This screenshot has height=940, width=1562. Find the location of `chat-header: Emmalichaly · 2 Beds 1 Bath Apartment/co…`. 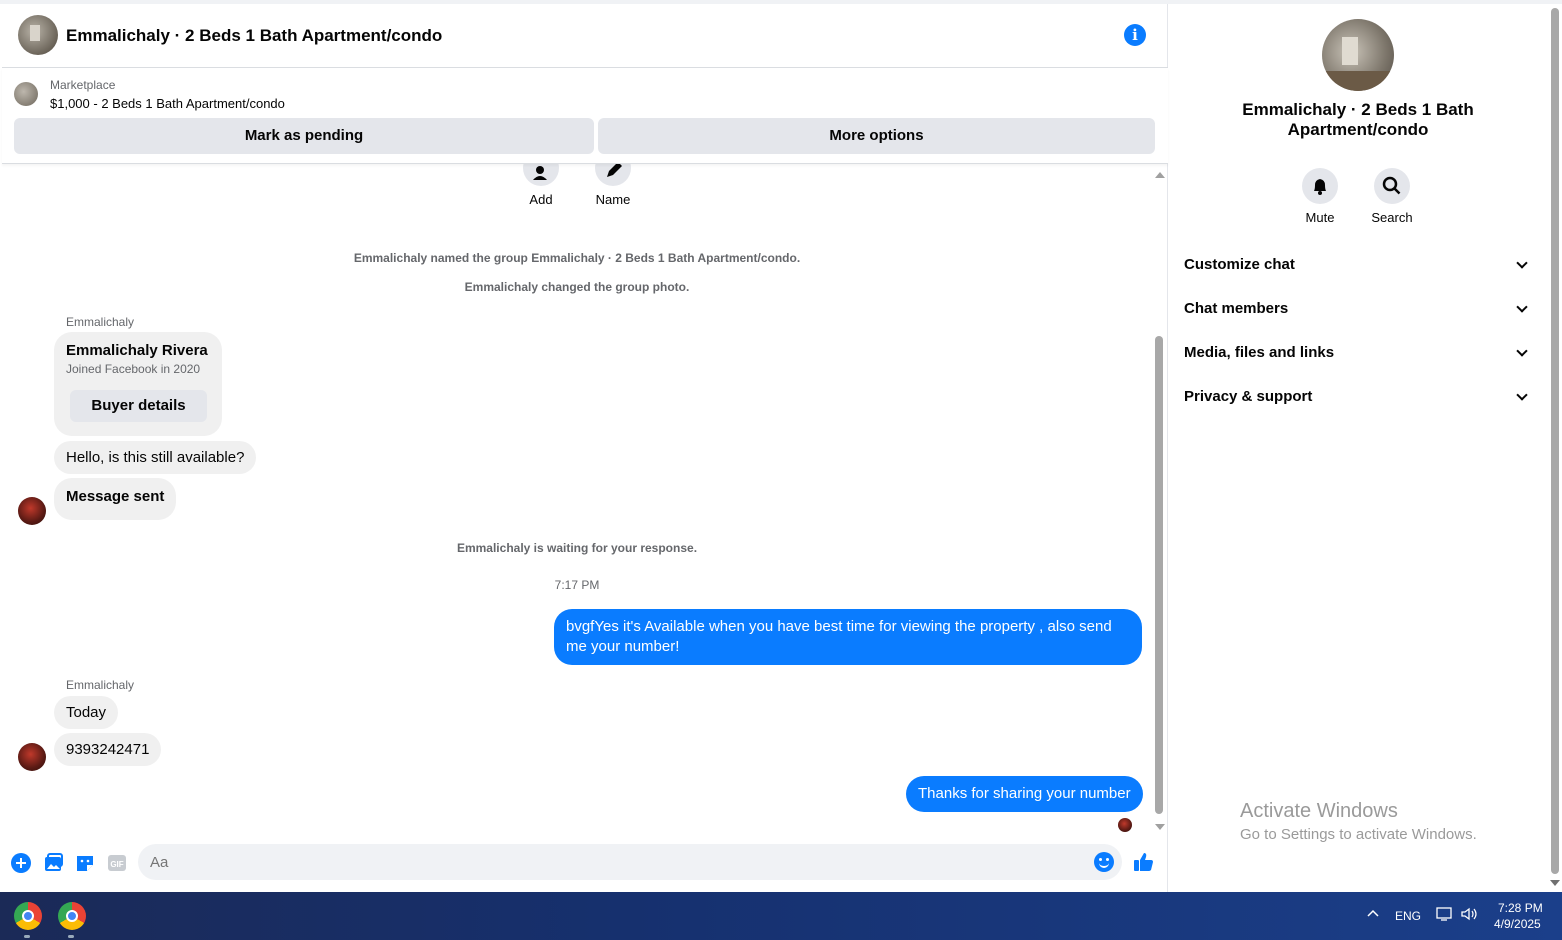

chat-header: Emmalichaly · 2 Beds 1 Bath Apartment/co… is located at coordinates (585, 36).